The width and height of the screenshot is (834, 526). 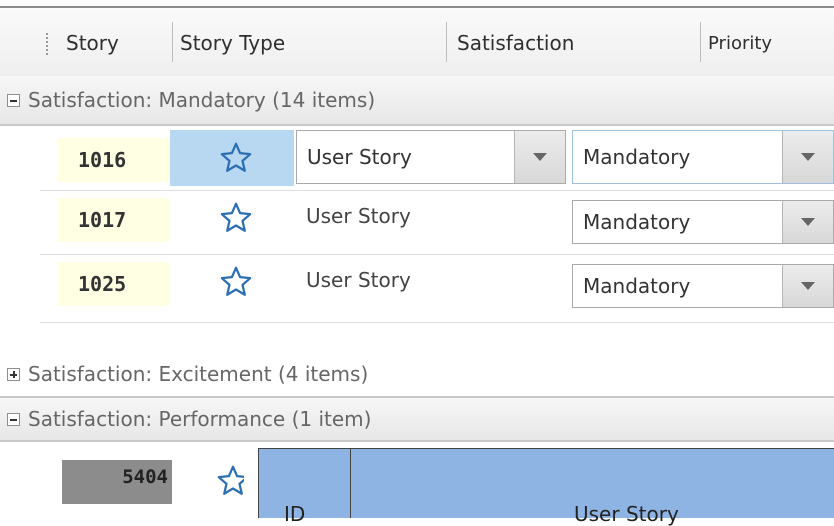 What do you see at coordinates (295, 514) in the screenshot?
I see `inset-col-id: ID` at bounding box center [295, 514].